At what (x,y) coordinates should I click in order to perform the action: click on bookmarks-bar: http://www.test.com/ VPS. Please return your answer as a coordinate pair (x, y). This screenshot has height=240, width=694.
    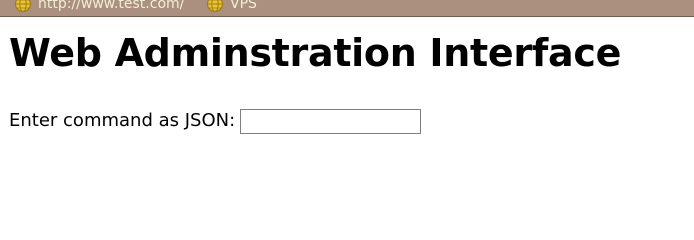
    Looking at the image, I should click on (347, 8).